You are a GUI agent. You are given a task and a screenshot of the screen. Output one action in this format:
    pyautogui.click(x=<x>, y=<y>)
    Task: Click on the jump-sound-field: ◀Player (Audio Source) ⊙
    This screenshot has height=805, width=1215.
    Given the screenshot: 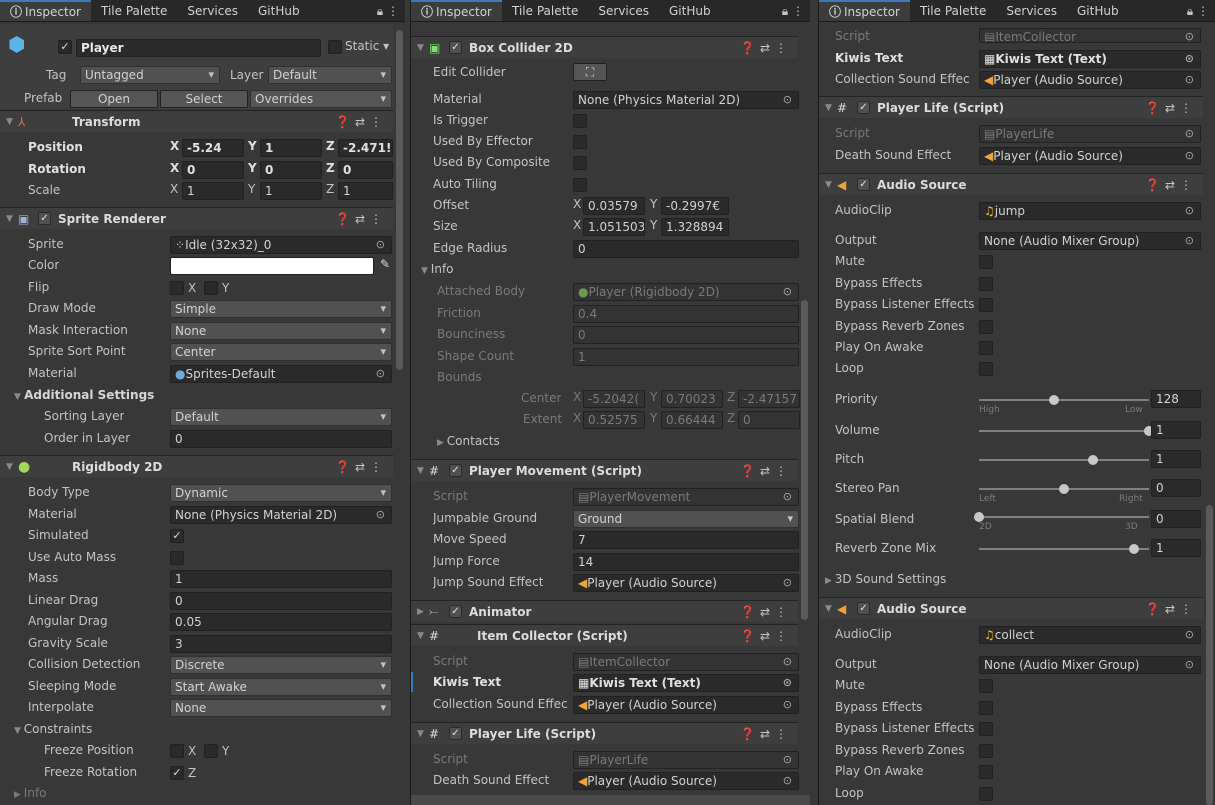 What is the action you would take?
    pyautogui.click(x=686, y=583)
    